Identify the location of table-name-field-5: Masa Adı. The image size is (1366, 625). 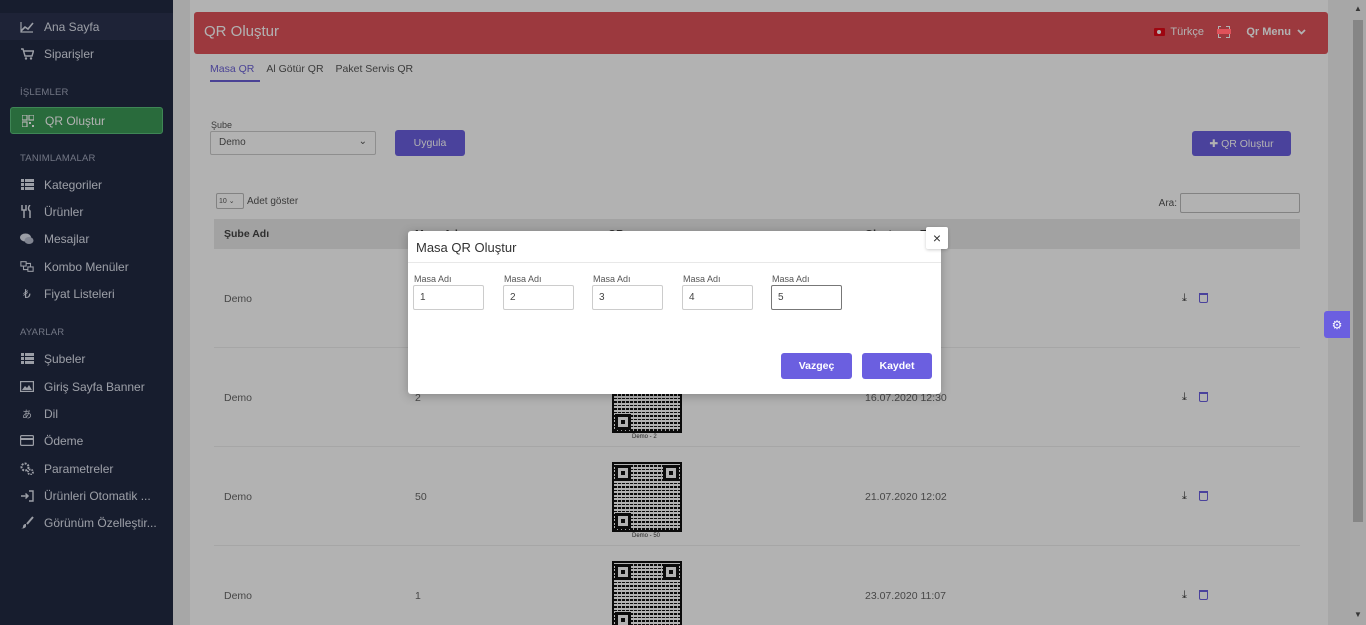
(806, 292).